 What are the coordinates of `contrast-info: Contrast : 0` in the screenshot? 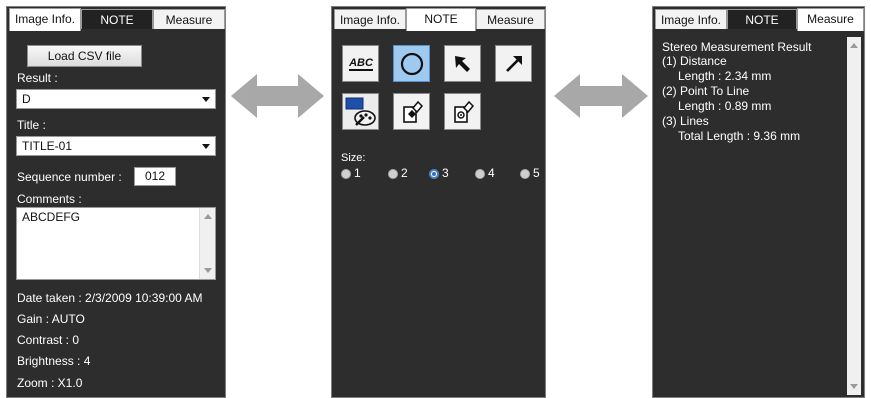 It's located at (48, 340).